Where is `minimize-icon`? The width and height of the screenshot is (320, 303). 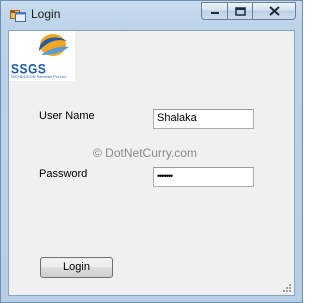
minimize-icon is located at coordinates (214, 13).